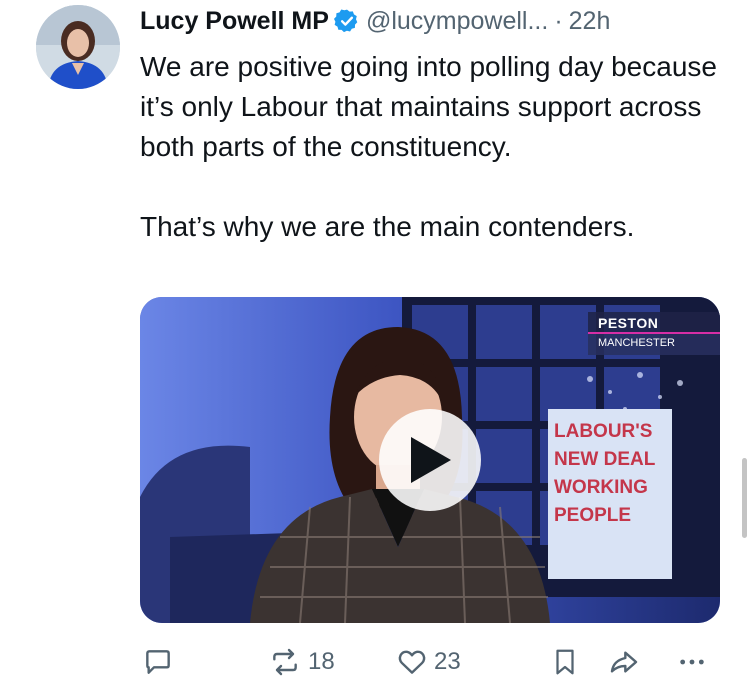 The image size is (750, 700). What do you see at coordinates (605, 459) in the screenshot?
I see `svg-text: NEW DEAL` at bounding box center [605, 459].